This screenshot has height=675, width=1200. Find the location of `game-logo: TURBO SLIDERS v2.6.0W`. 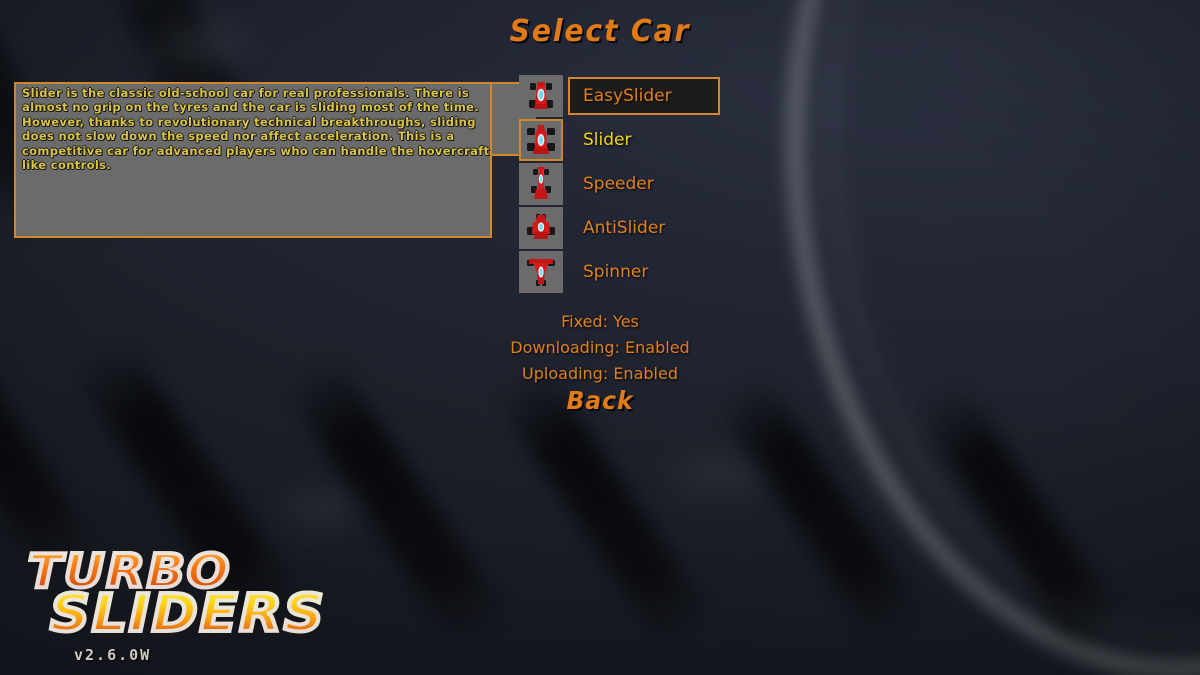

game-logo: TURBO SLIDERS v2.6.0W is located at coordinates (176, 605).